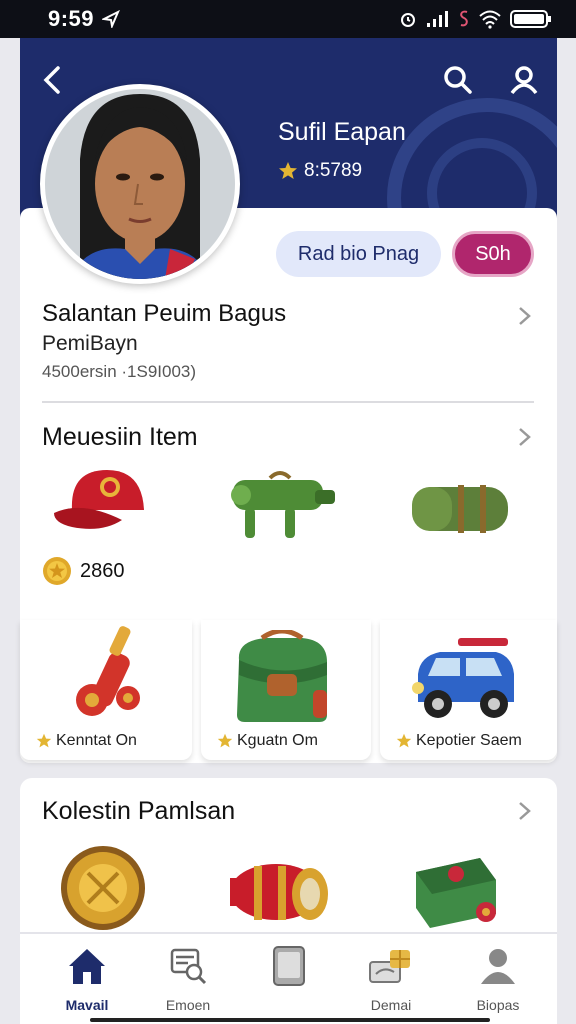 The image size is (576, 1024). I want to click on signal-icon, so click(437, 19).